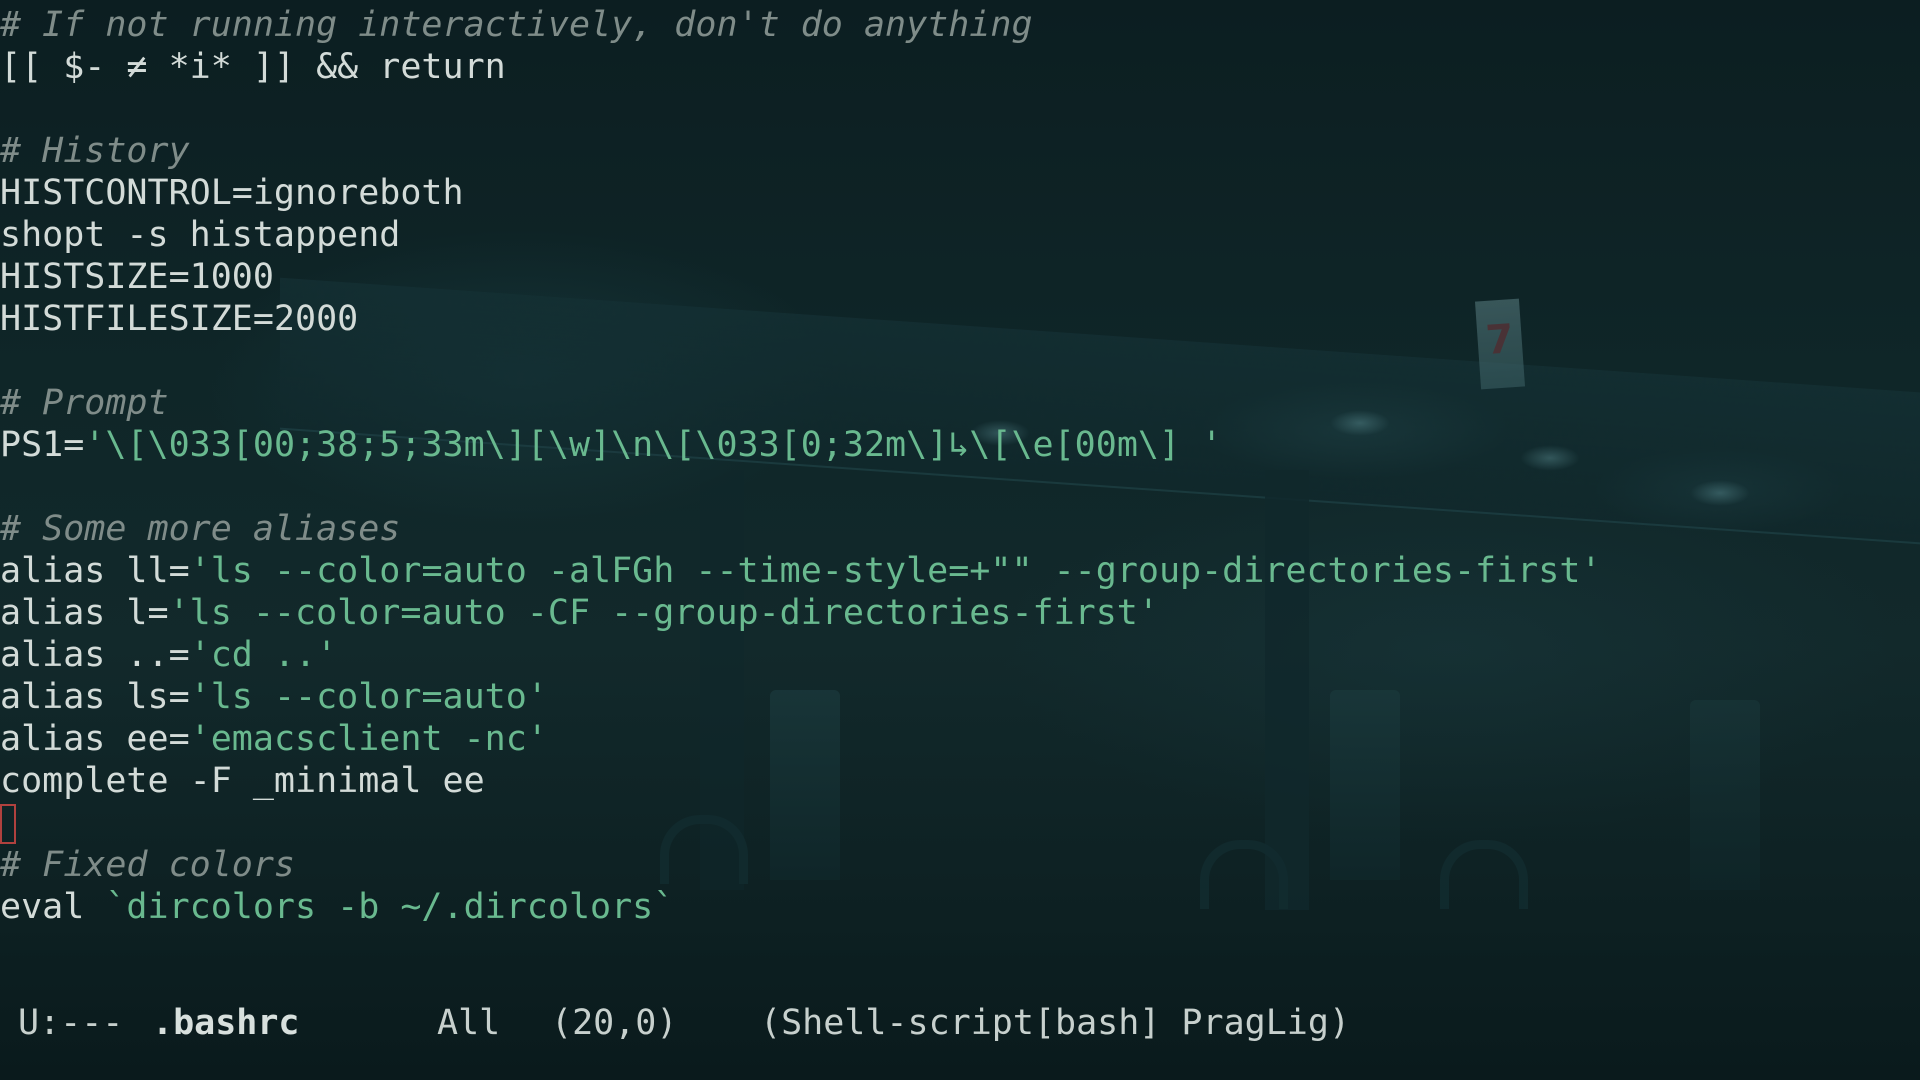 The width and height of the screenshot is (1920, 1080). Describe the element at coordinates (200, 529) in the screenshot. I see `code-comment: # Some more aliases` at that location.